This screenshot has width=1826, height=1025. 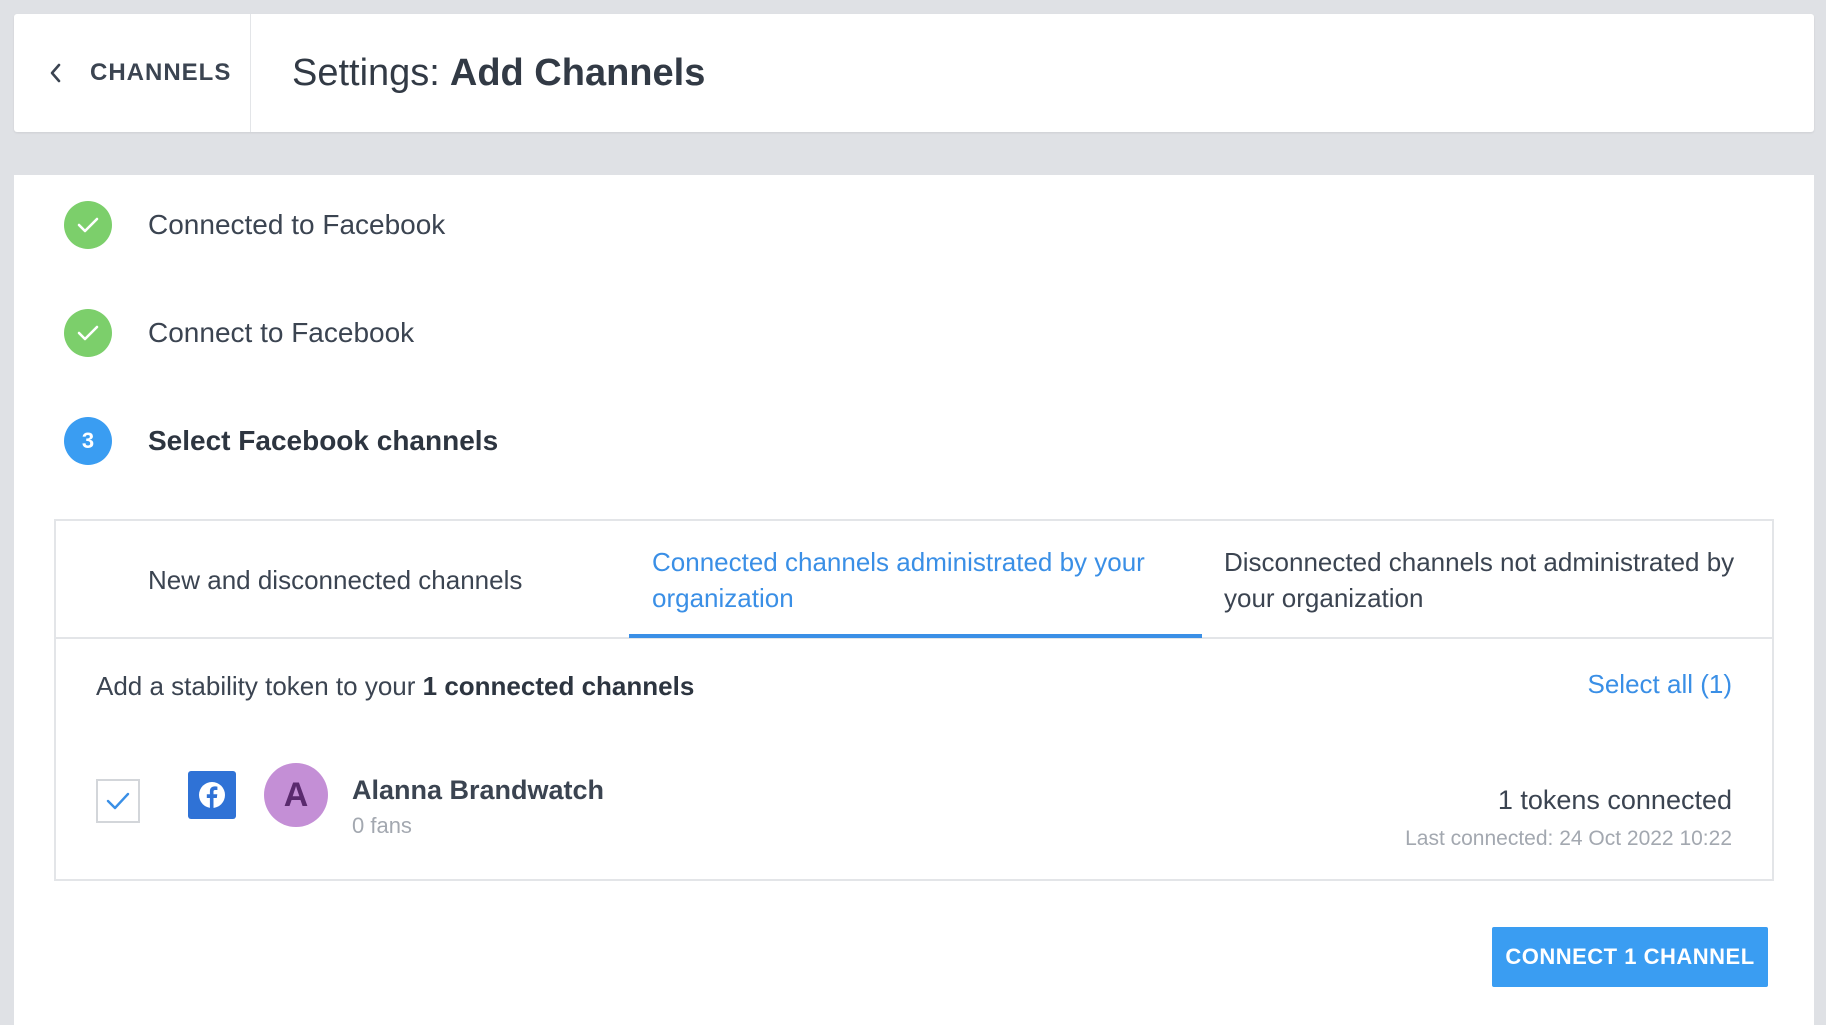 What do you see at coordinates (296, 795) in the screenshot?
I see `avatar: A` at bounding box center [296, 795].